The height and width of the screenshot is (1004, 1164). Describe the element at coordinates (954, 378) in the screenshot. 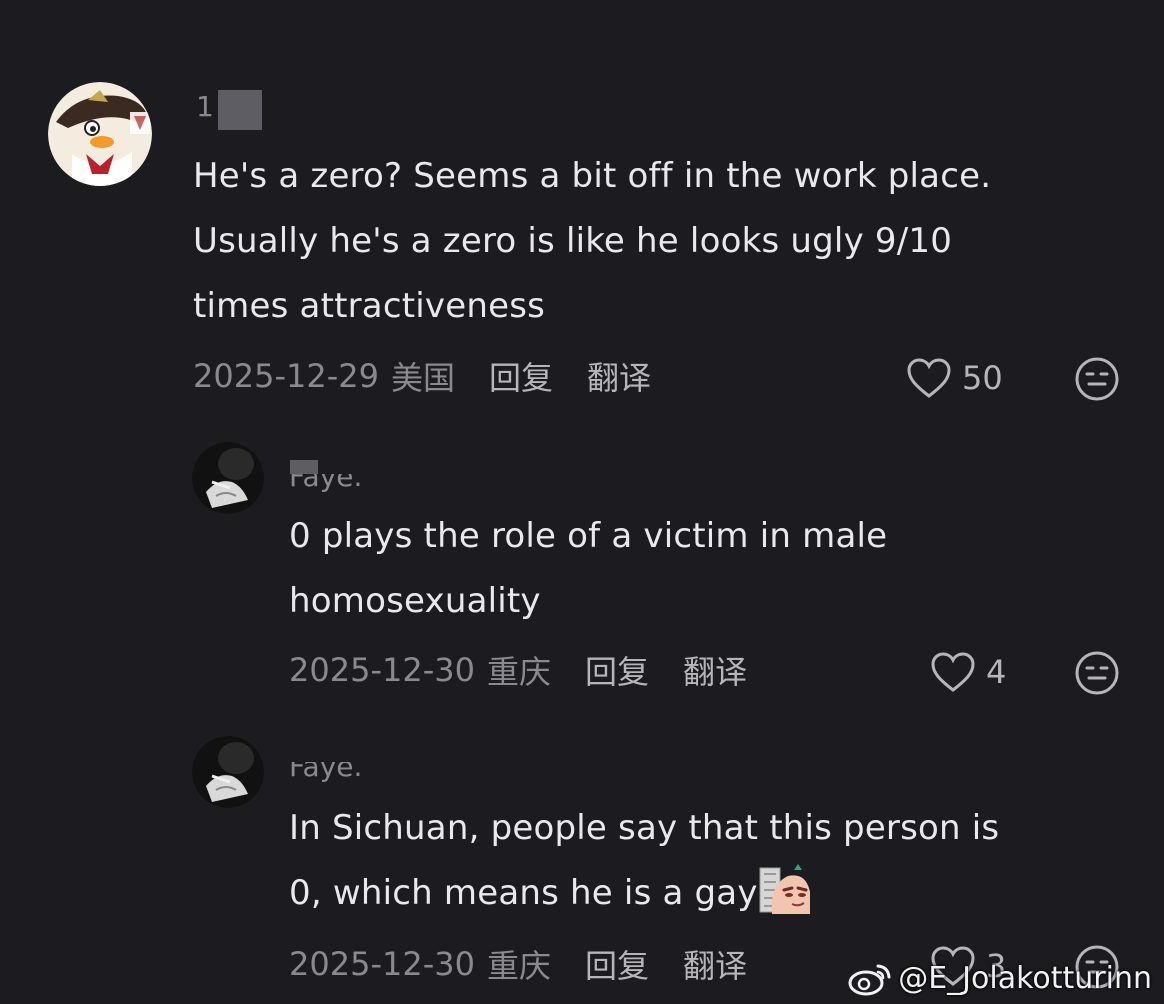

I see `like-button: 50` at that location.